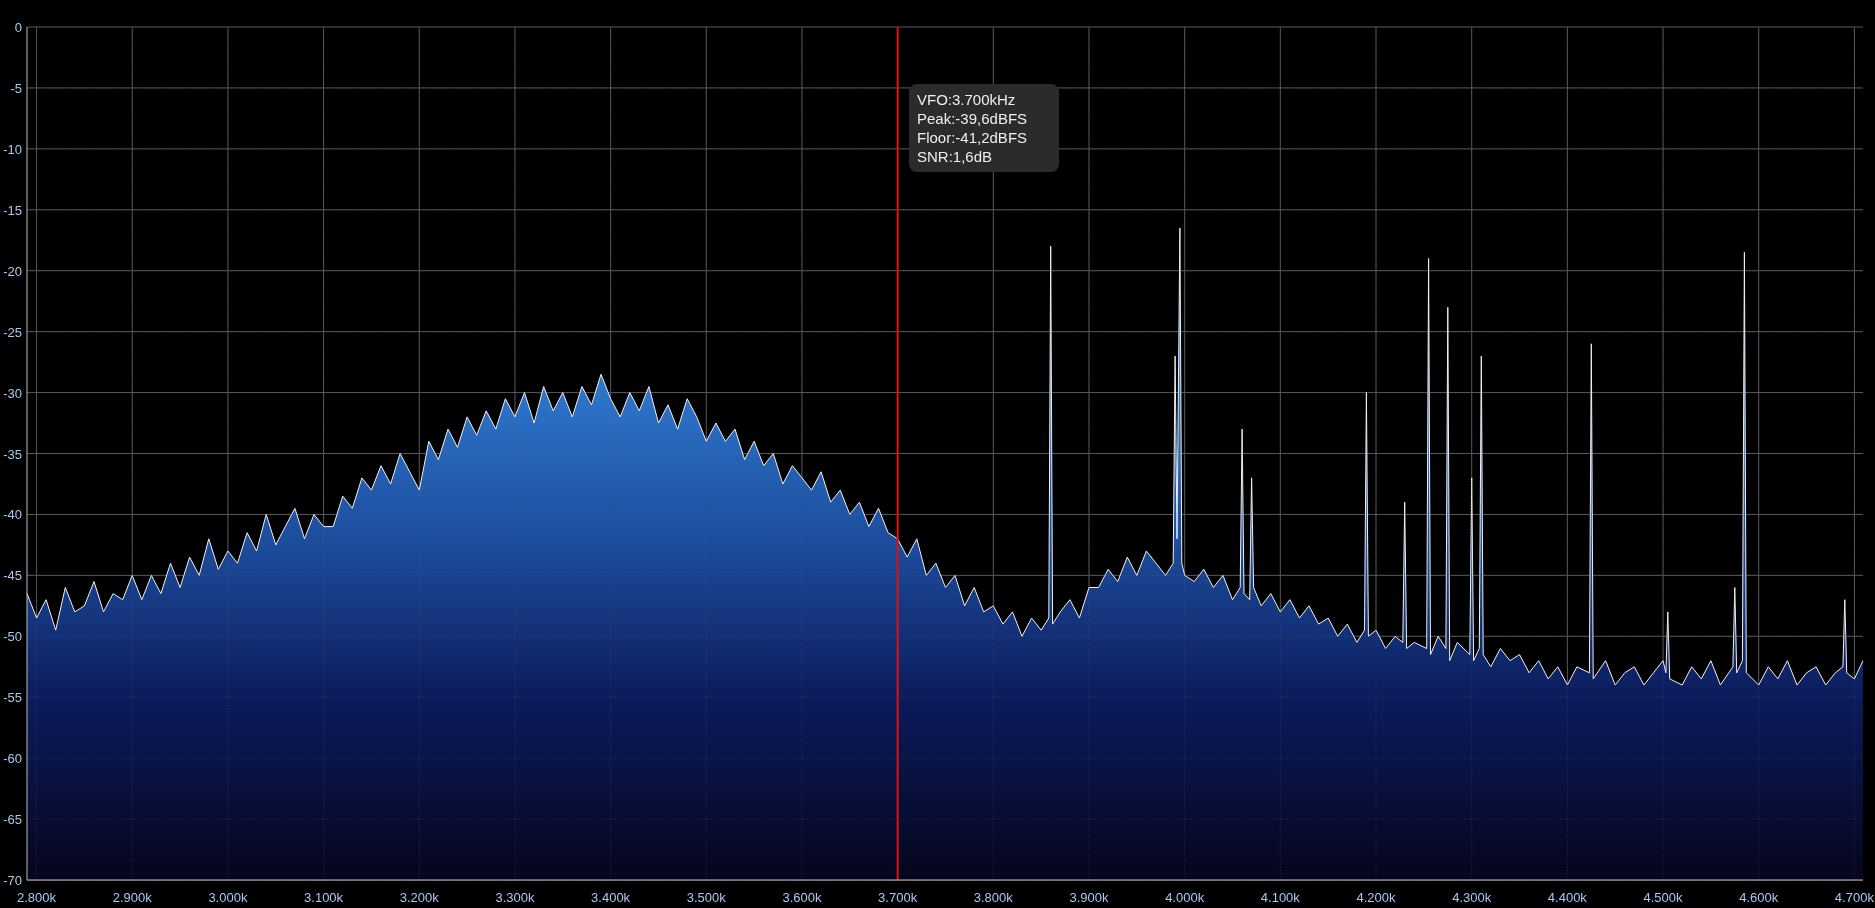  What do you see at coordinates (324, 897) in the screenshot?
I see `x-axis-label: 3.100k` at bounding box center [324, 897].